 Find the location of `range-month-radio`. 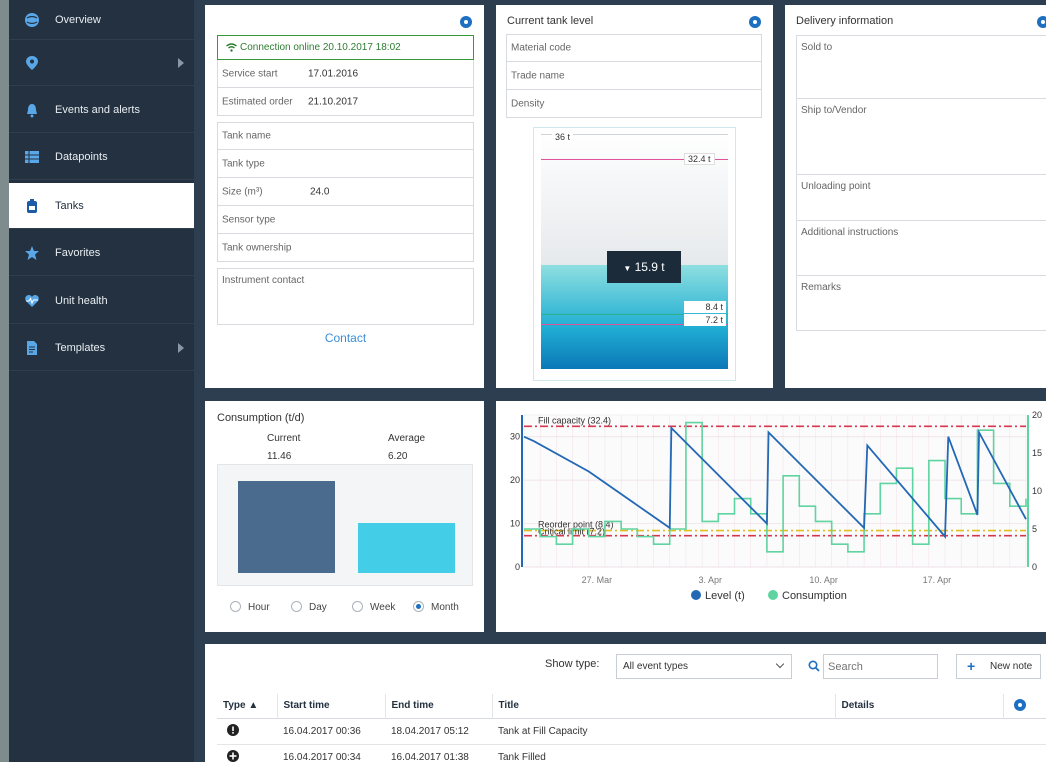

range-month-radio is located at coordinates (418, 606).